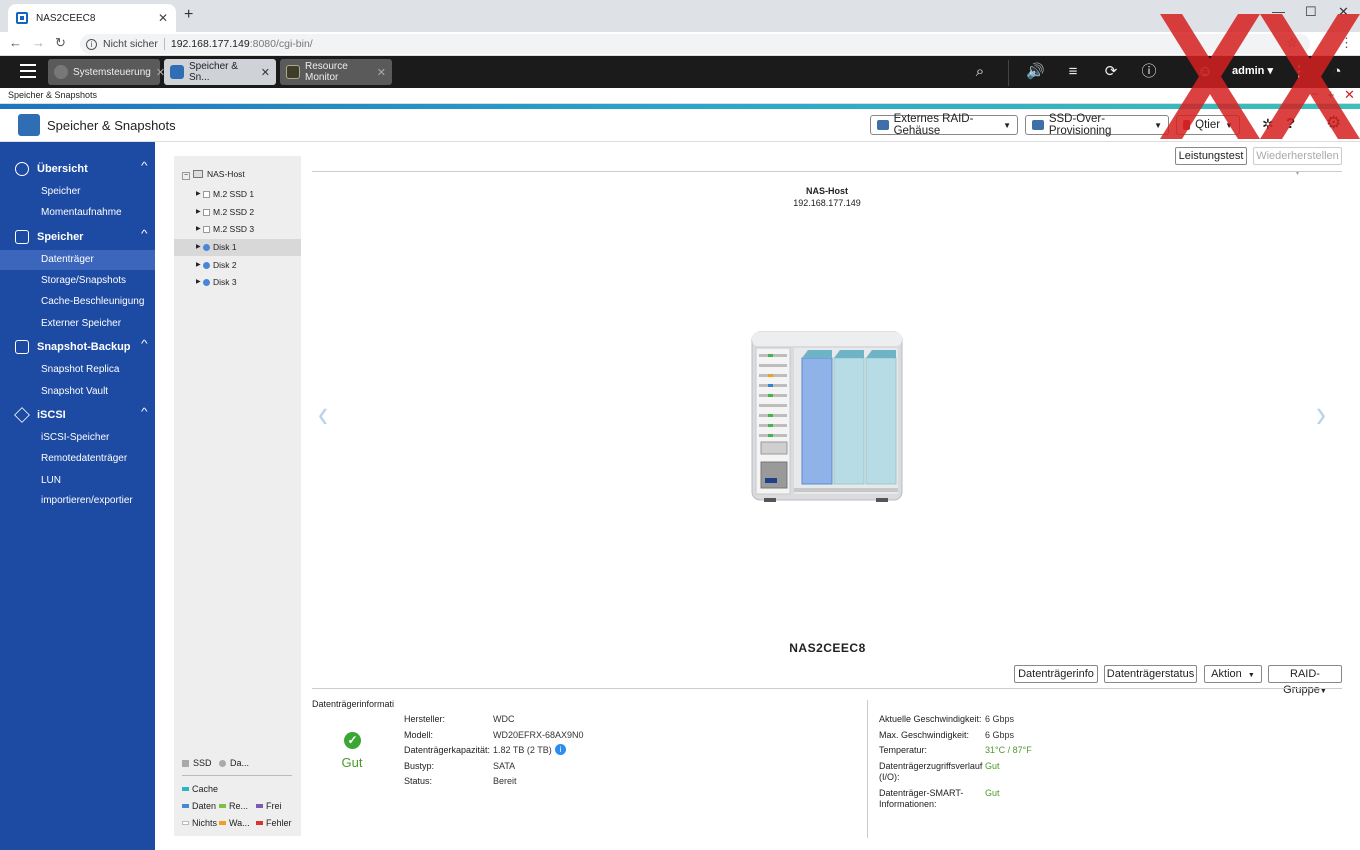 This screenshot has width=1360, height=850. What do you see at coordinates (1111, 72) in the screenshot?
I see `sync-icon: ⟳` at bounding box center [1111, 72].